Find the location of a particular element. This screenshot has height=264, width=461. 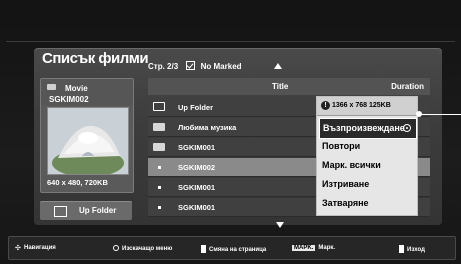

scroll-down-arrow-icon is located at coordinates (280, 225).